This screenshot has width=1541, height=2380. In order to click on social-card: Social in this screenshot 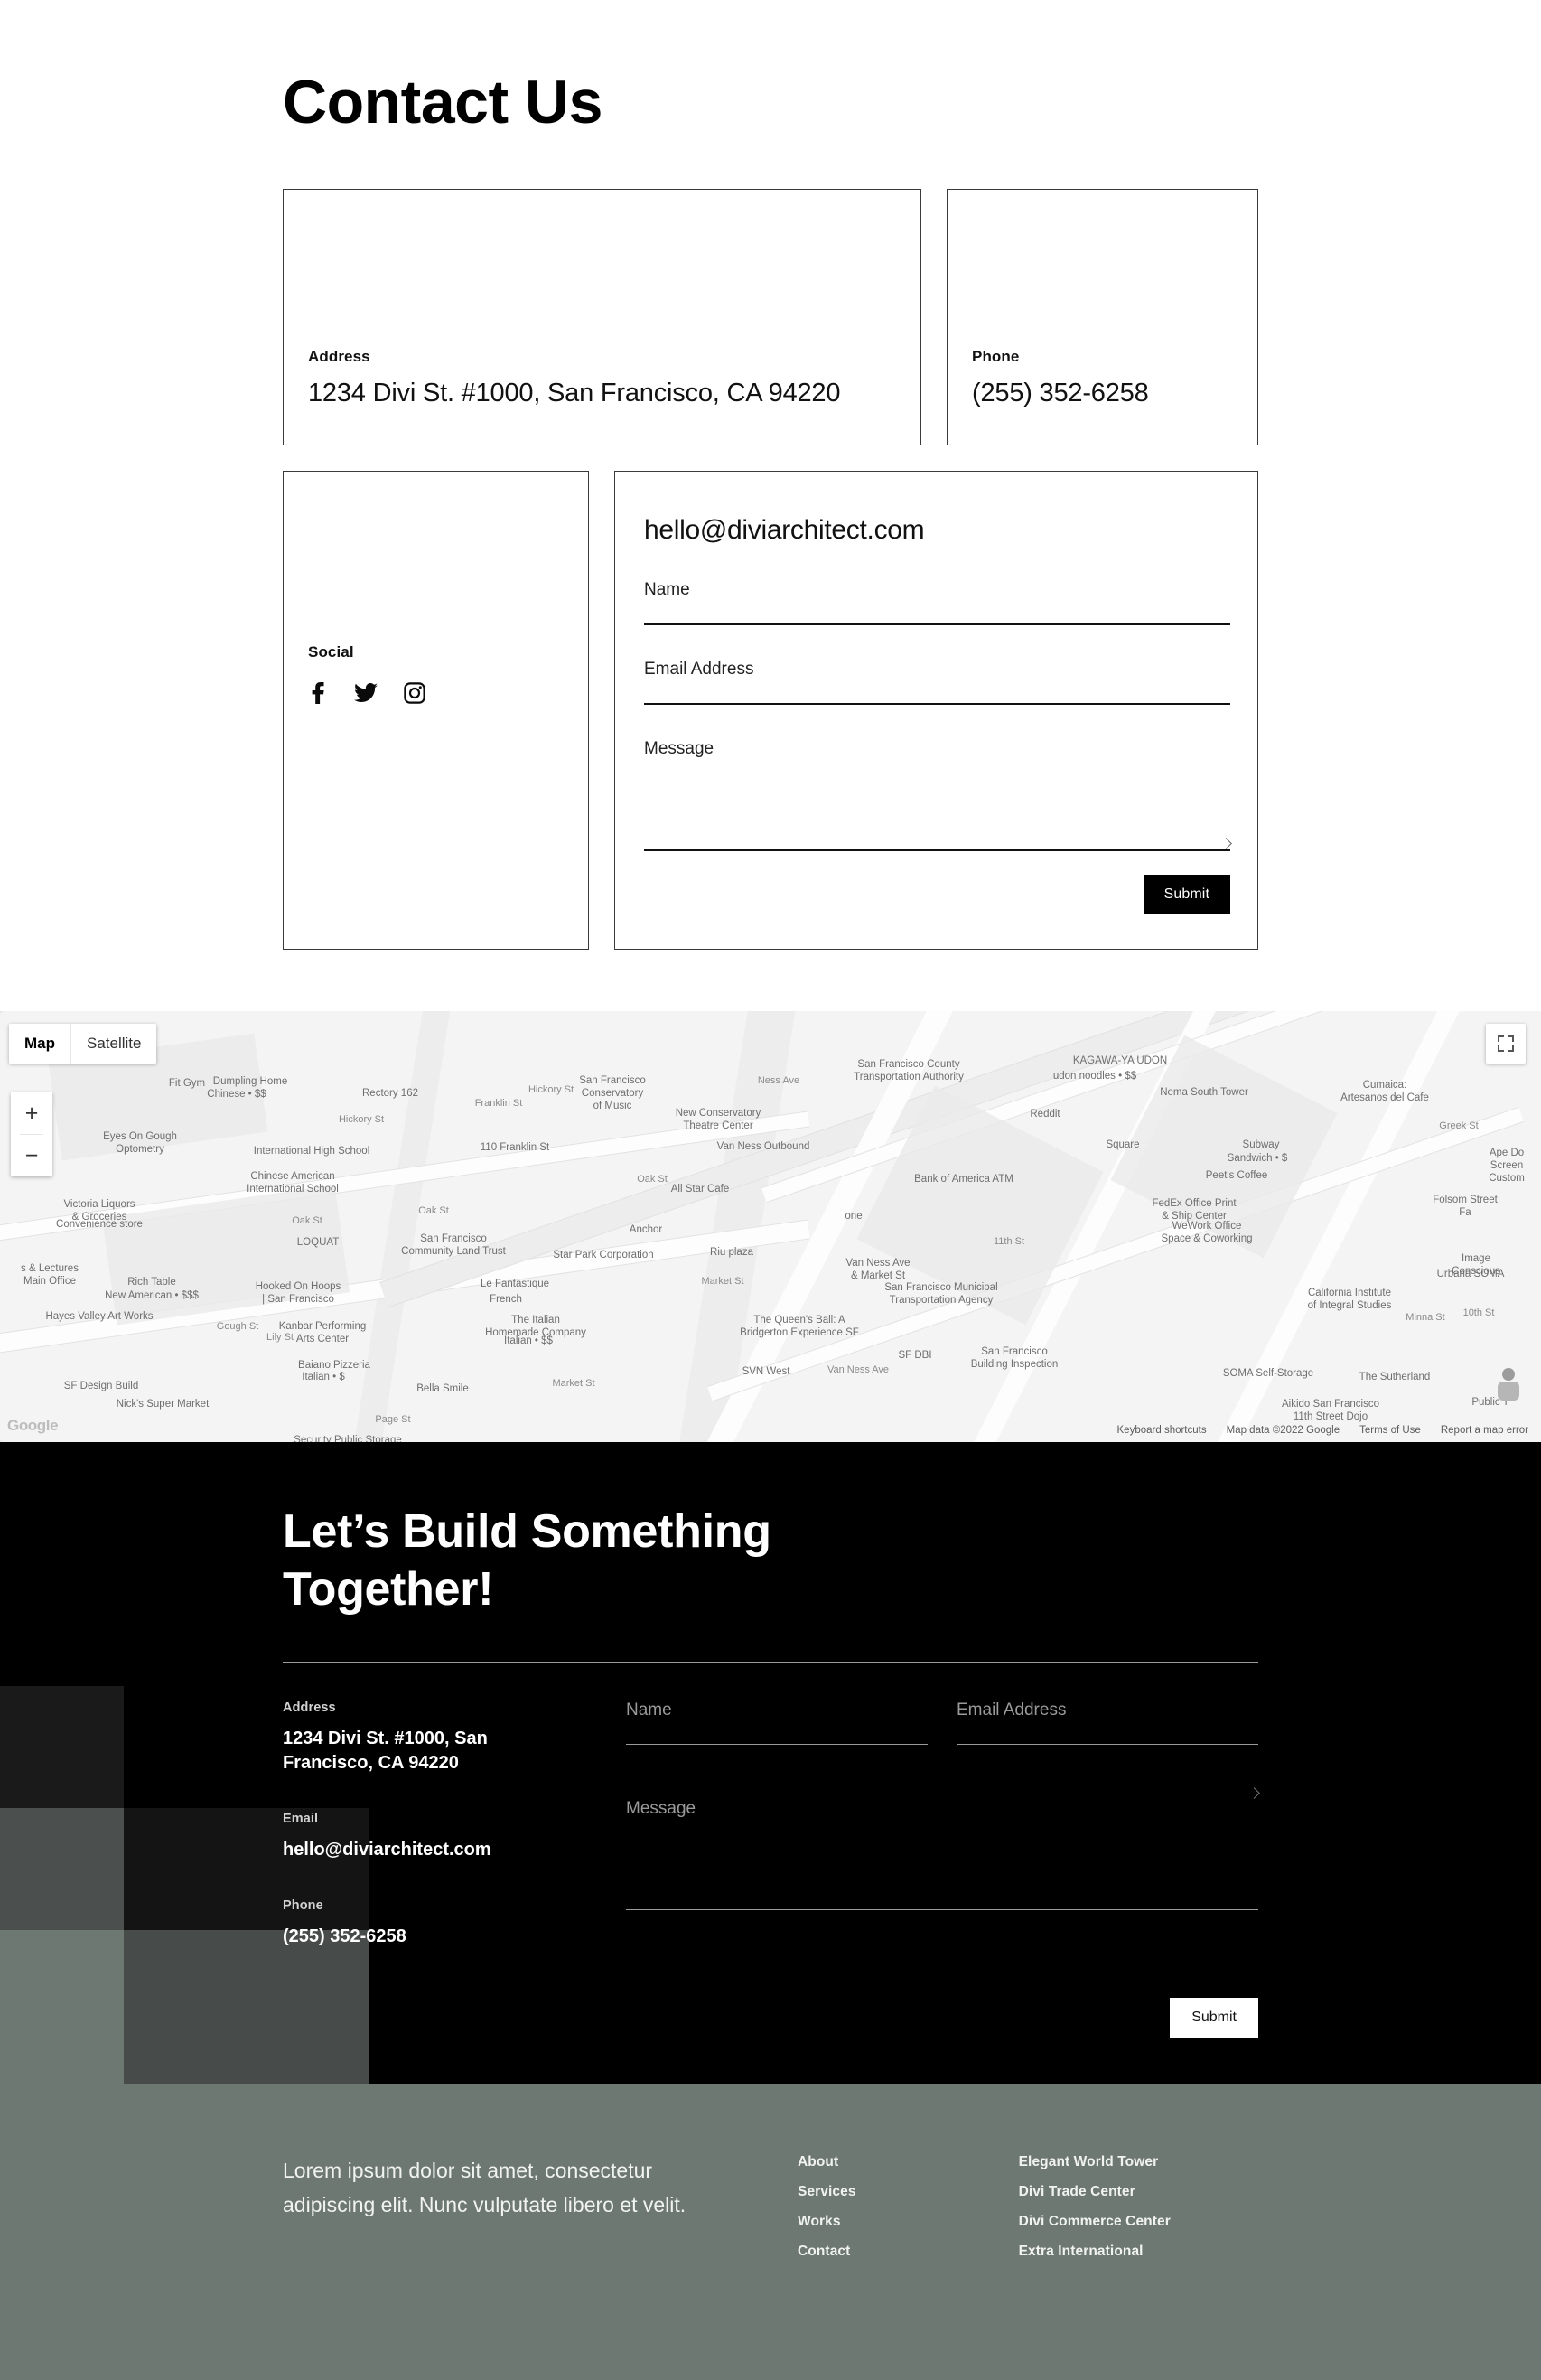, I will do `click(436, 711)`.